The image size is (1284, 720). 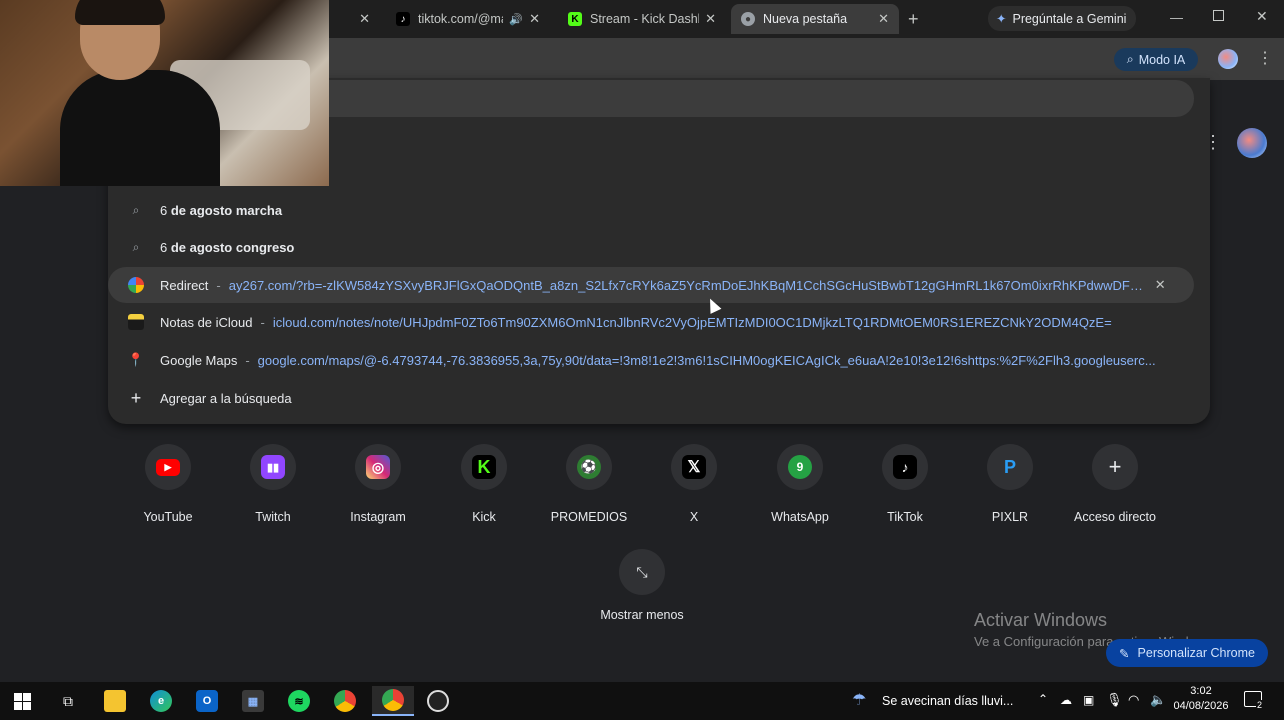 I want to click on activate-windows-title: Activar Windows, so click(x=1041, y=620).